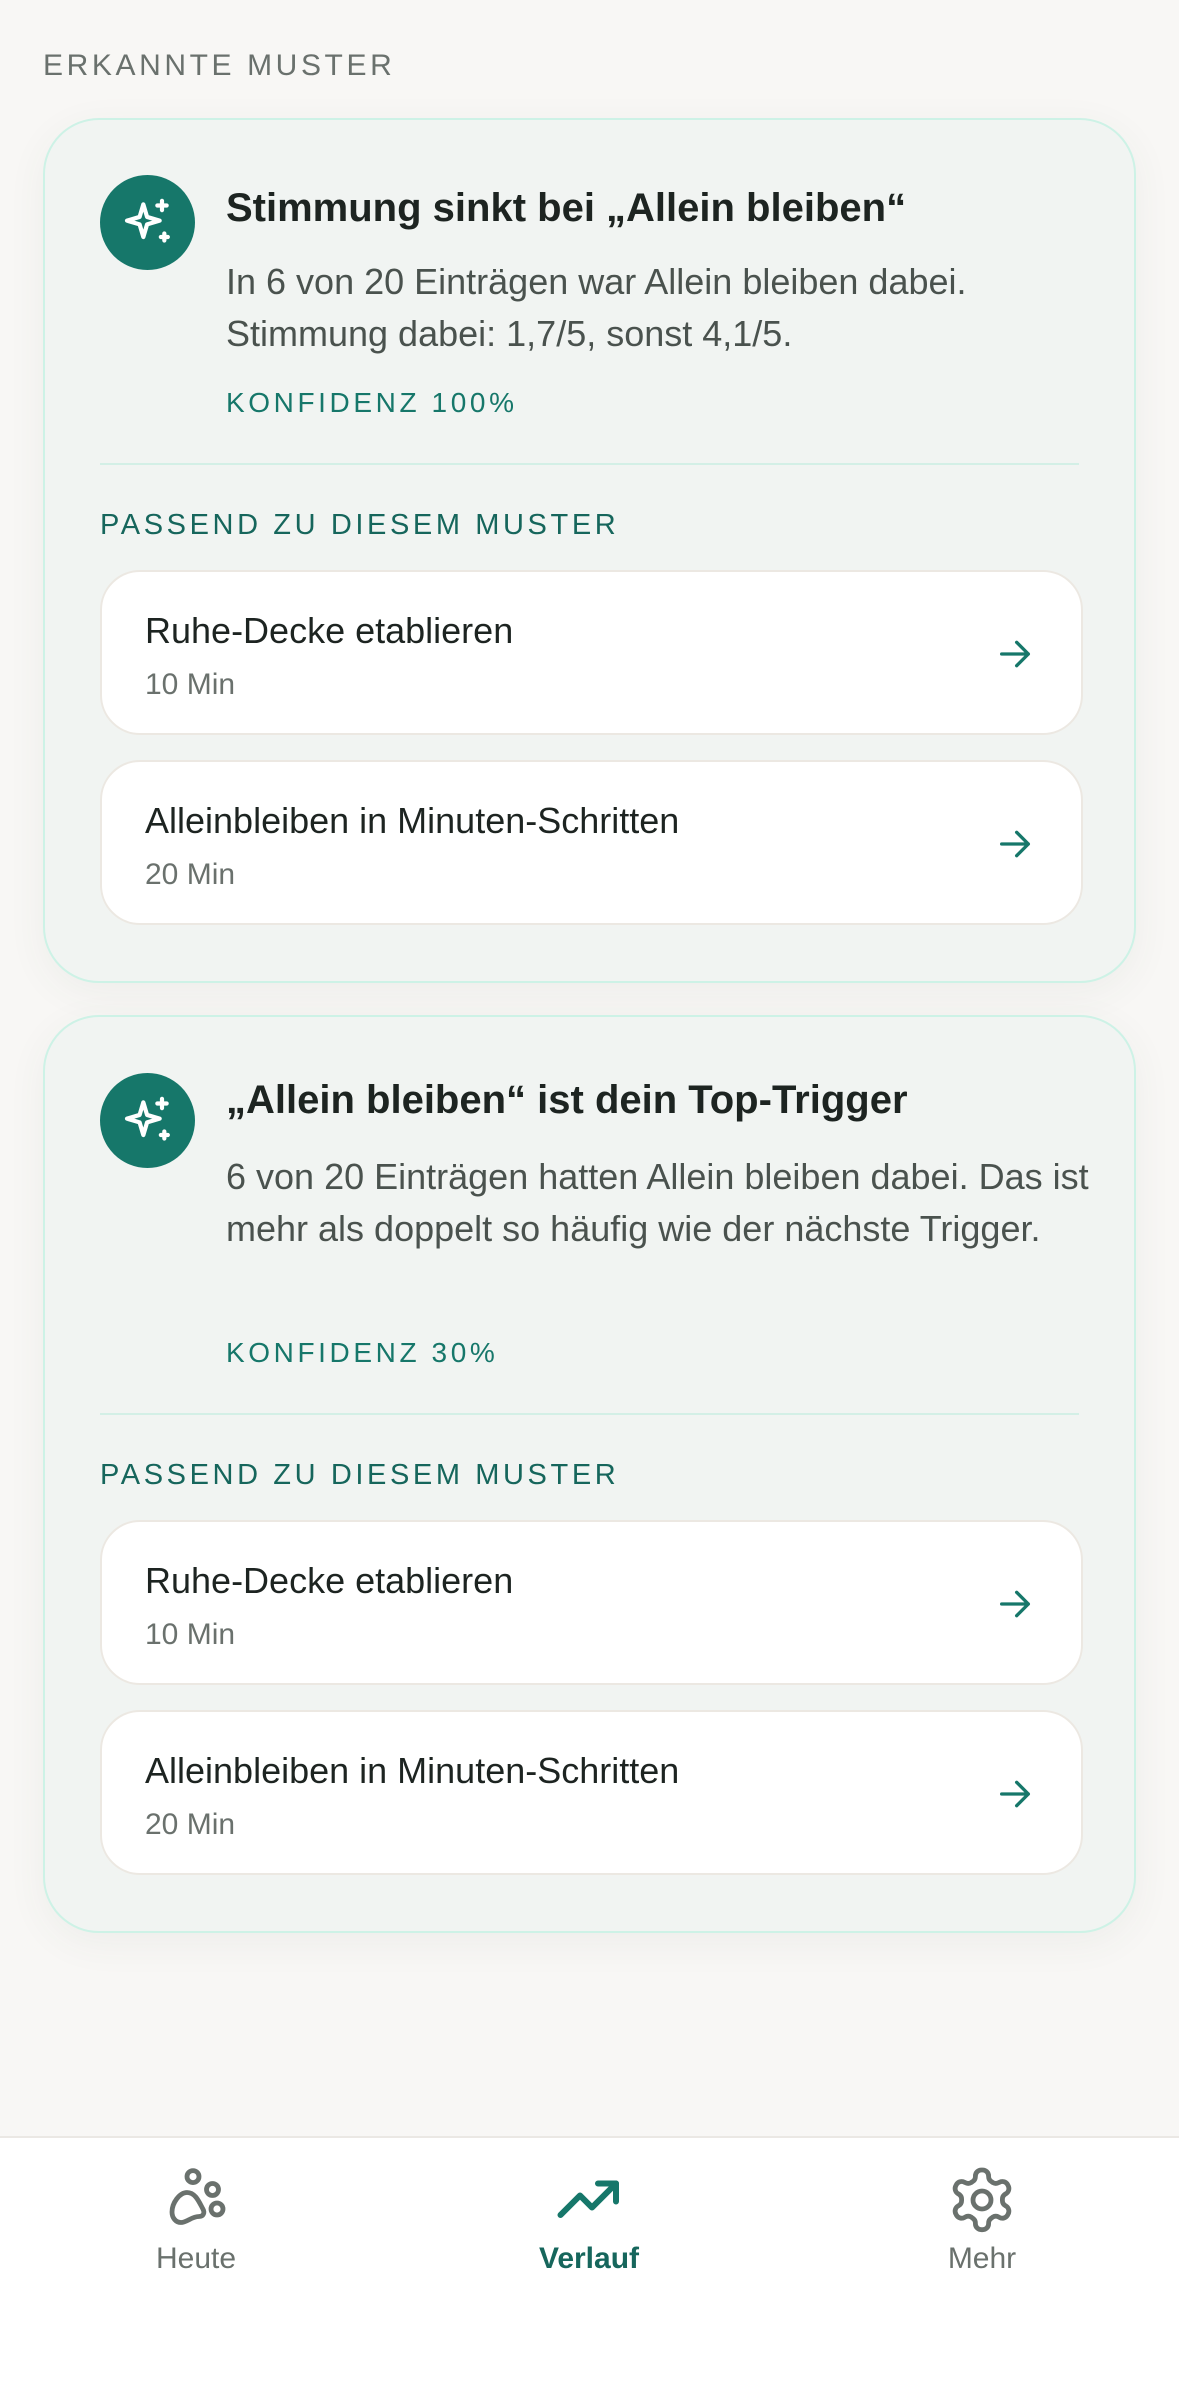  What do you see at coordinates (196, 2229) in the screenshot?
I see `tab-heute: Heute` at bounding box center [196, 2229].